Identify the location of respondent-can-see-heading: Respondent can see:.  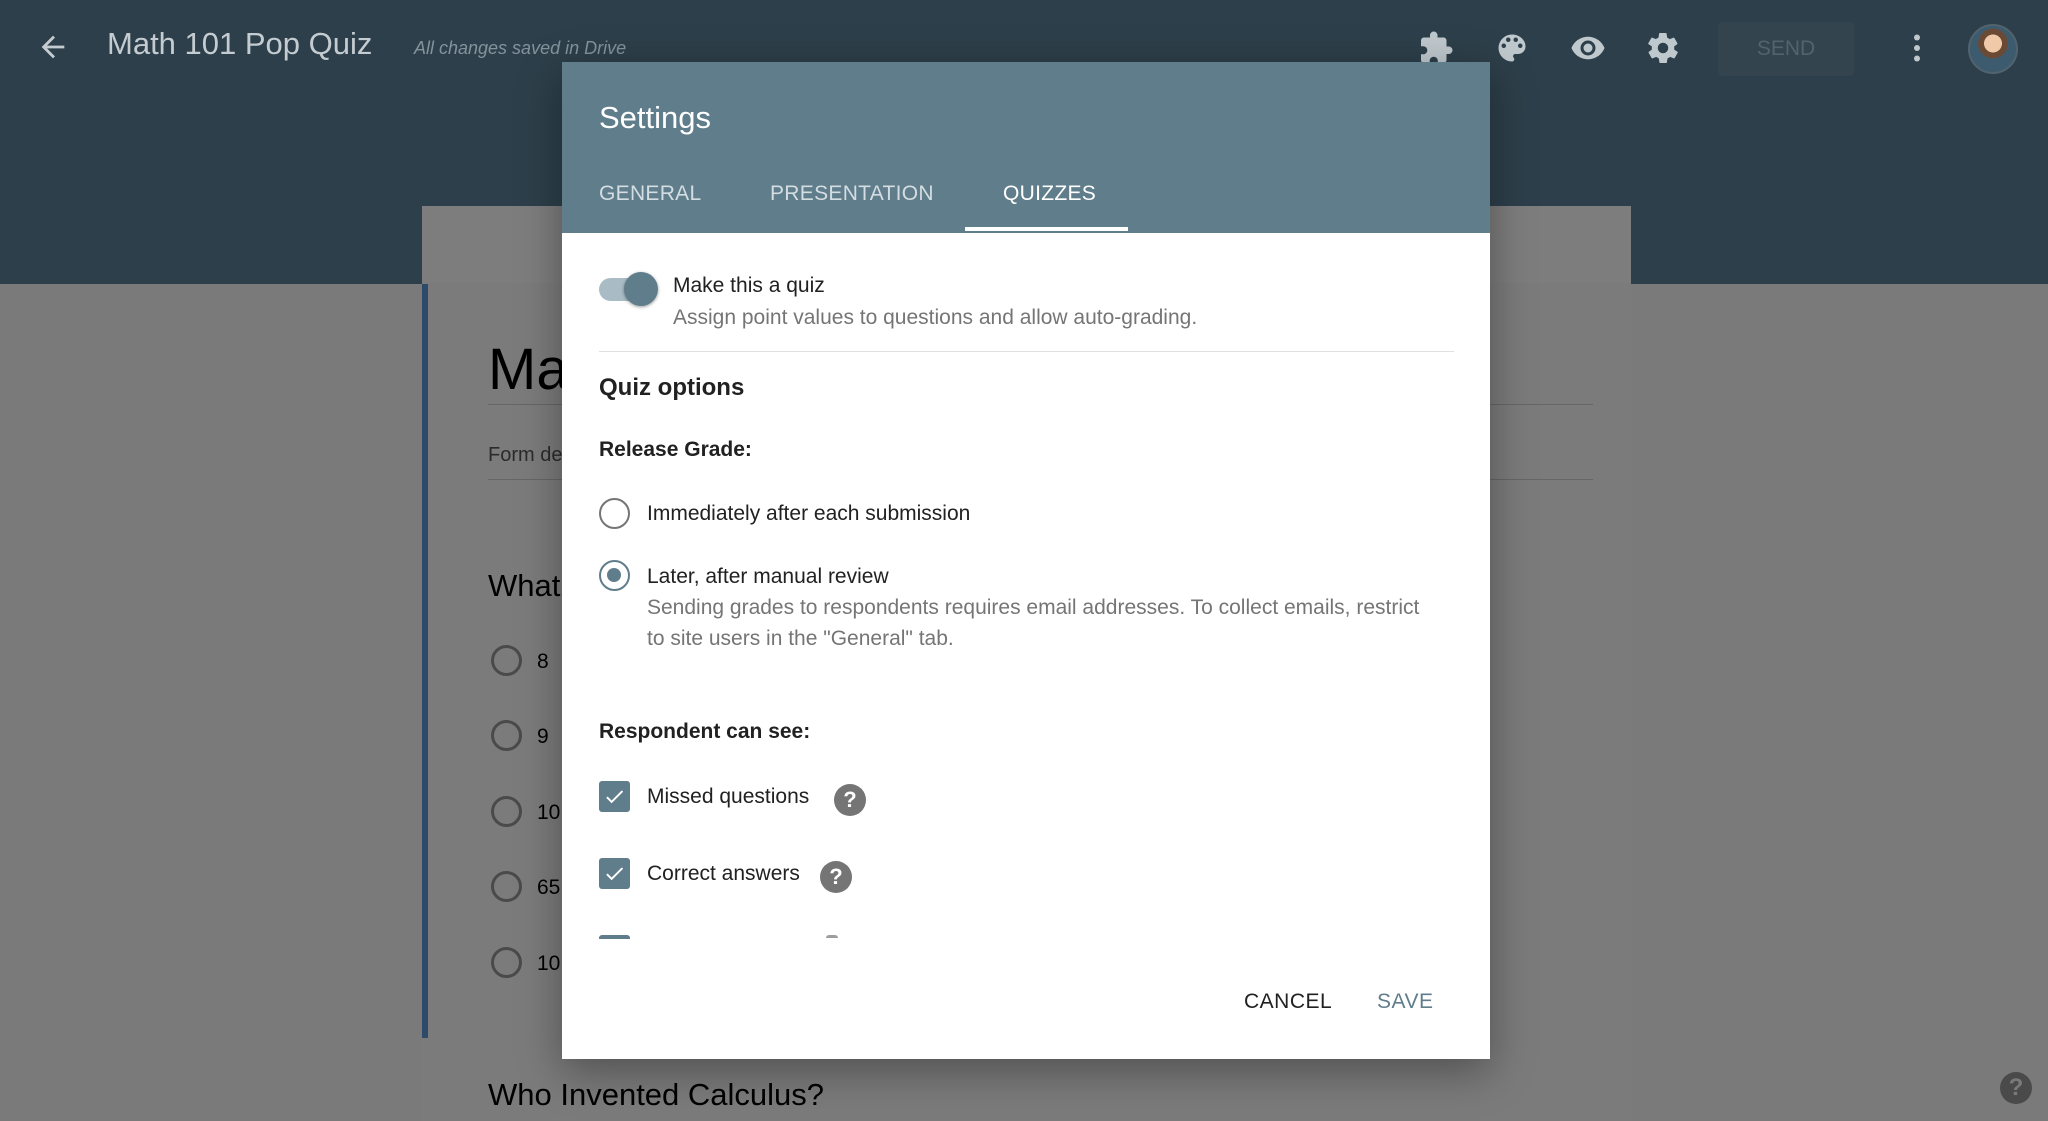
(705, 731).